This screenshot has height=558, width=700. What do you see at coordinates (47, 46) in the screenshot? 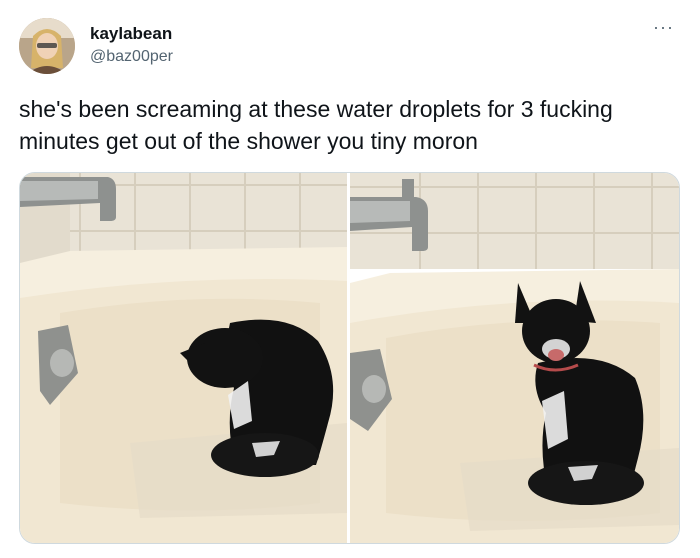
I see `avatar` at bounding box center [47, 46].